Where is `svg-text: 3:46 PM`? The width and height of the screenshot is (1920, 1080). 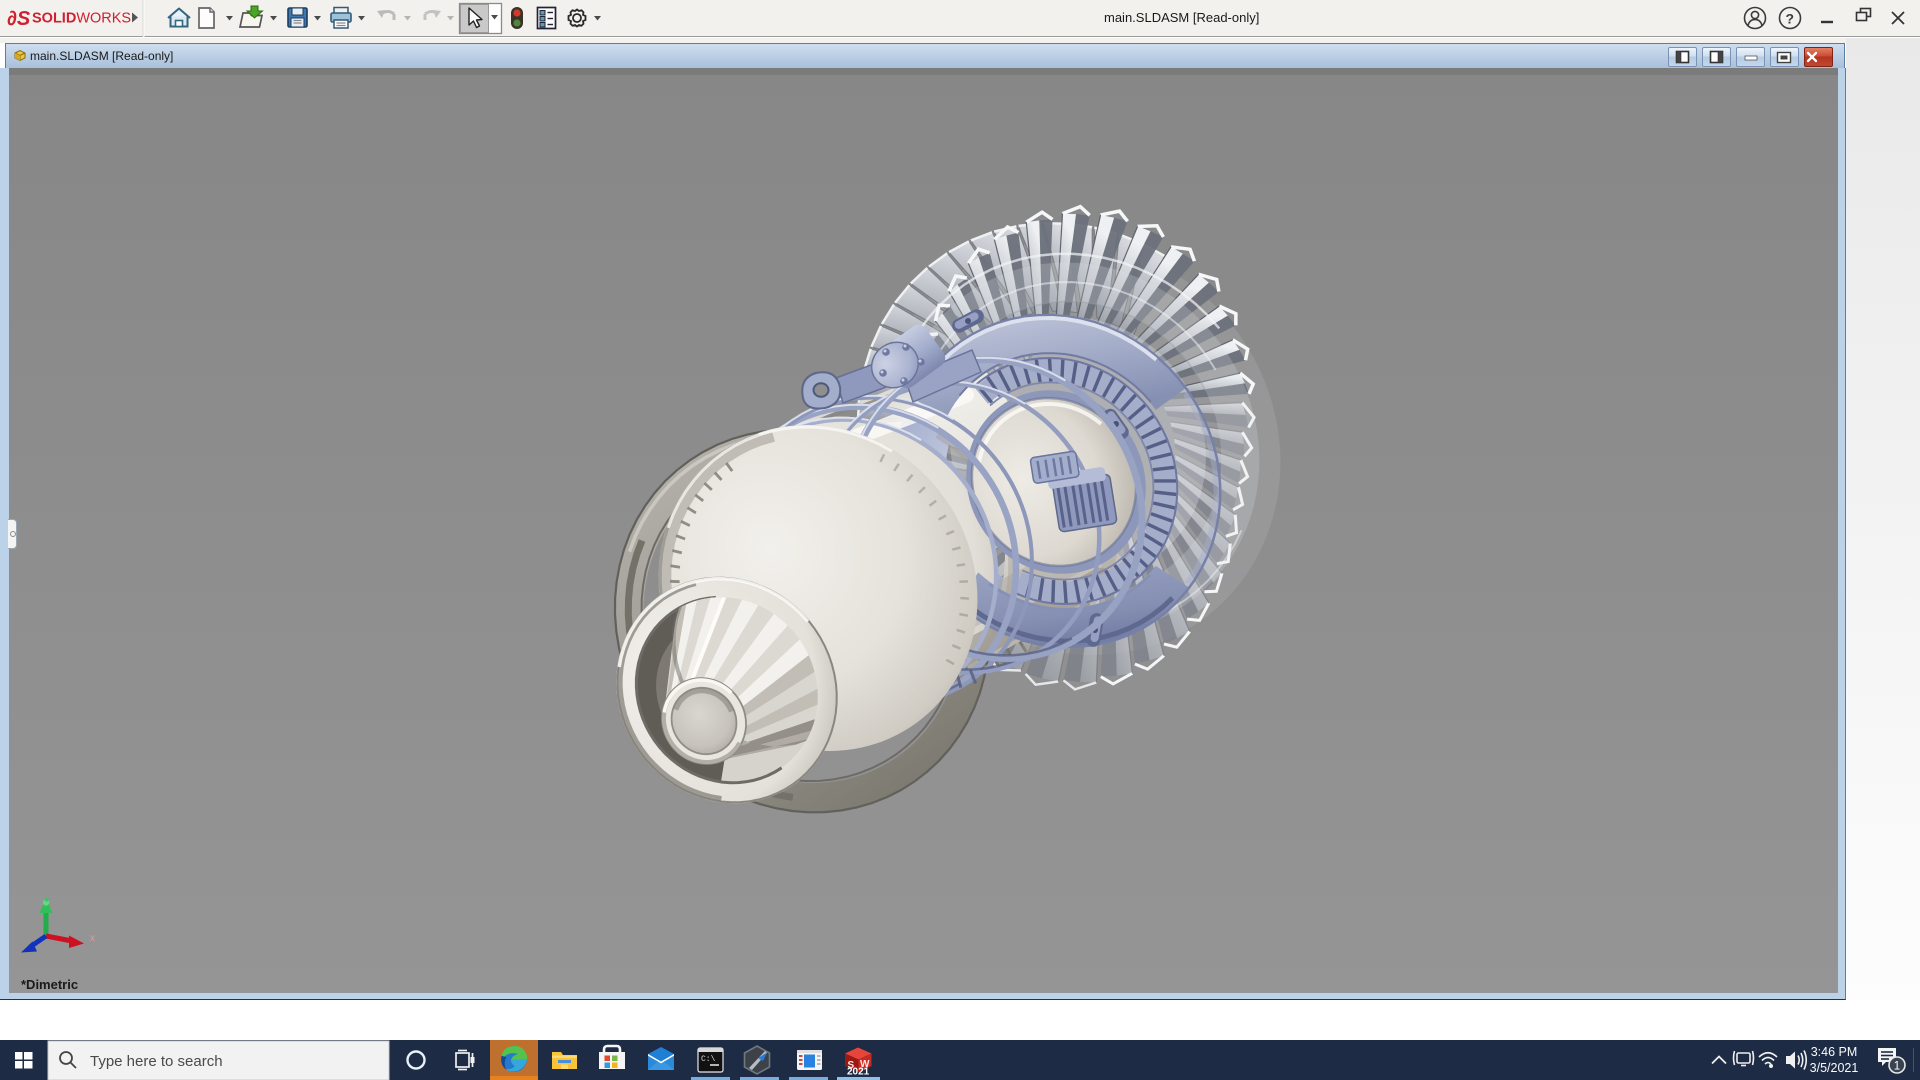
svg-text: 3:46 PM is located at coordinates (1834, 1052).